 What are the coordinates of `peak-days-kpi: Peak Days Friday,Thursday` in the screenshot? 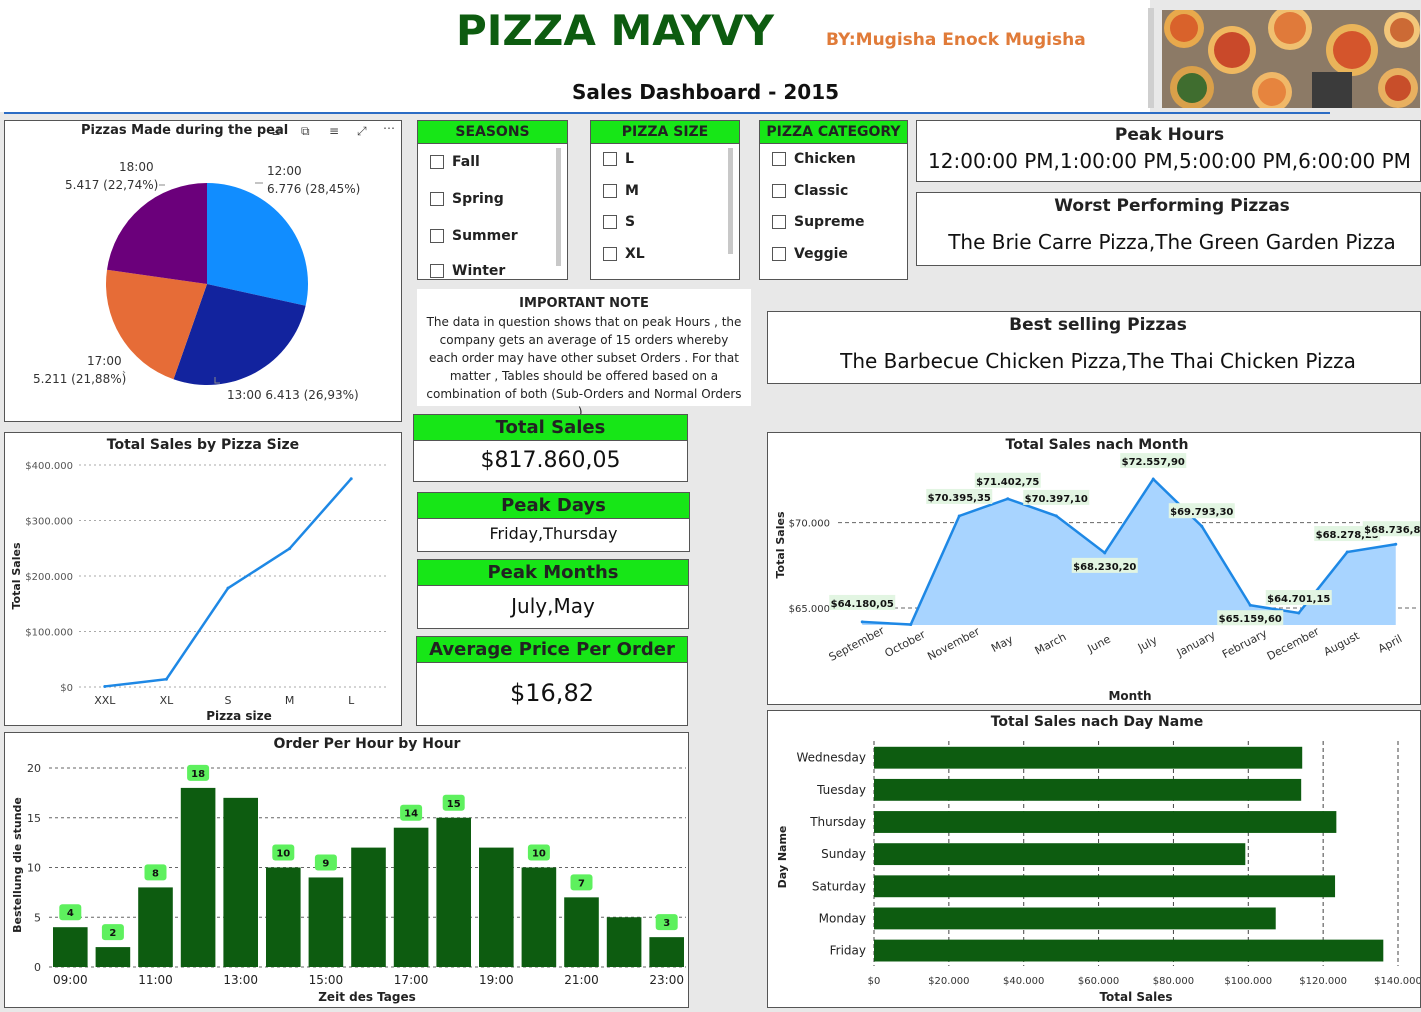 It's located at (553, 522).